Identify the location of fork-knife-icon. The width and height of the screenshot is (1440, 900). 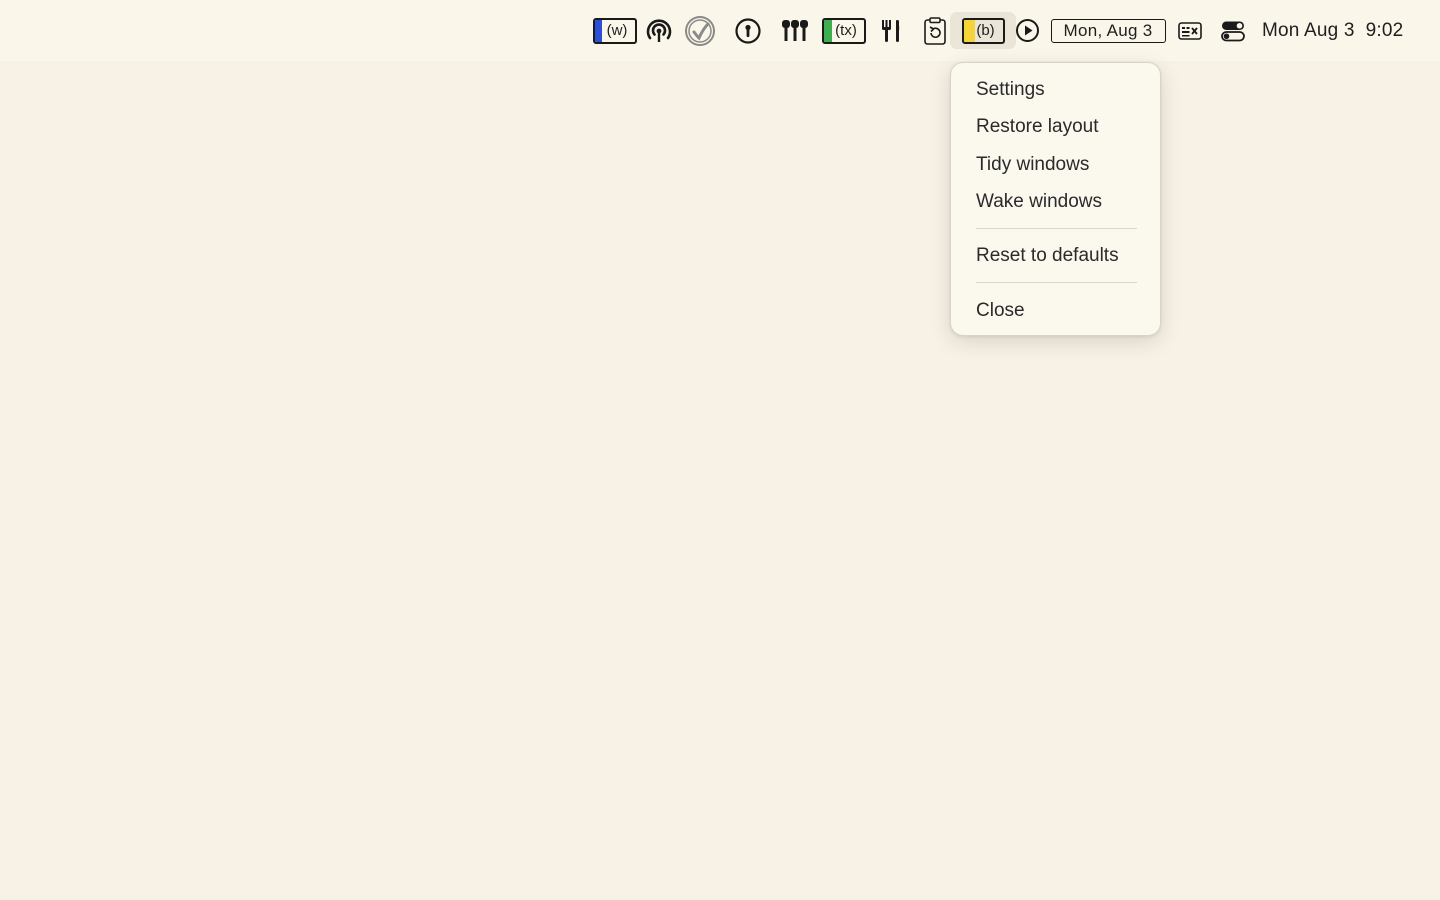
(891, 30).